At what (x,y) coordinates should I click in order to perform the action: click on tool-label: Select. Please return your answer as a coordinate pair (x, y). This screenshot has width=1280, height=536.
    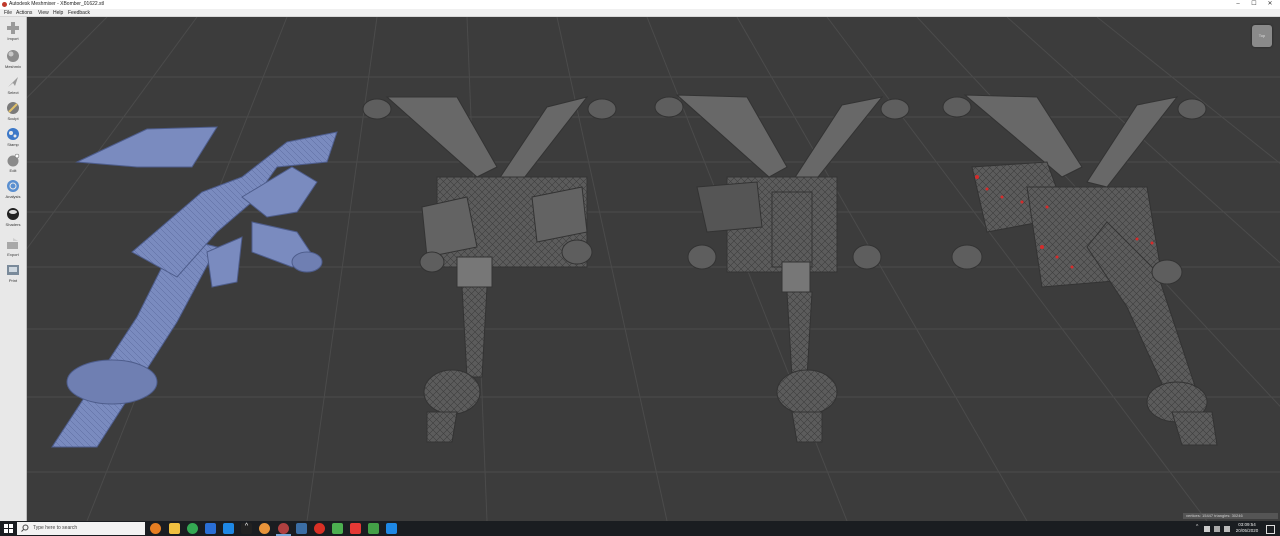
    Looking at the image, I should click on (13, 92).